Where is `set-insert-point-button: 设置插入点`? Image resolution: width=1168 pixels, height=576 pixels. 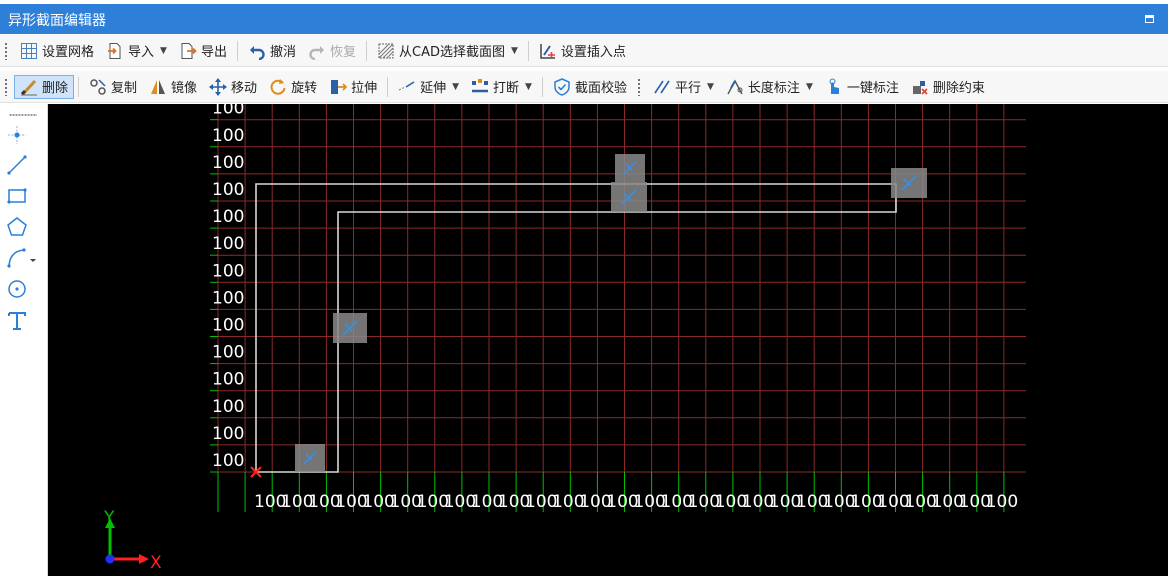
set-insert-point-button: 设置插入点 is located at coordinates (582, 51).